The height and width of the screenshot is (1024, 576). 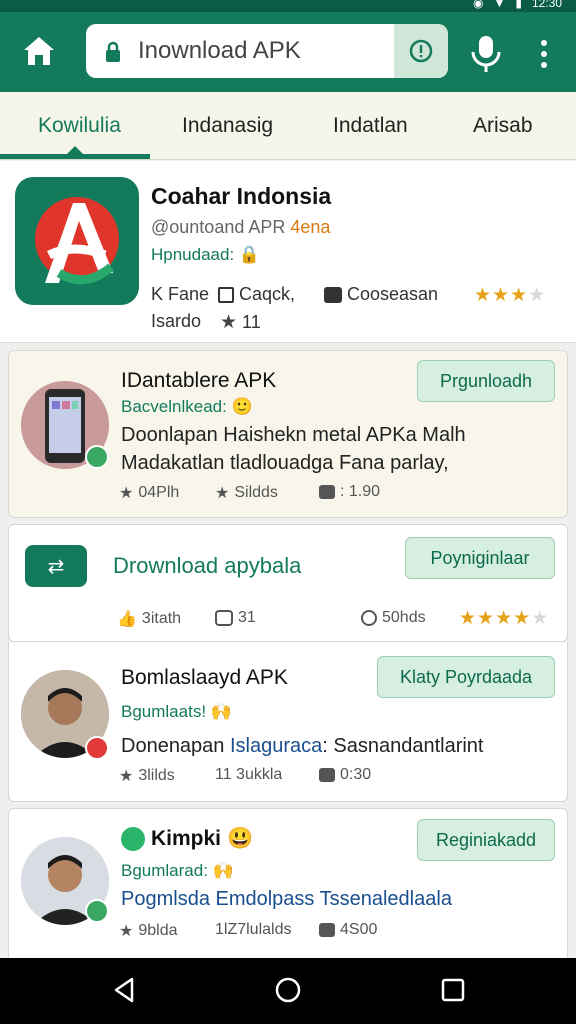 I want to click on more-vert-icon, so click(x=544, y=54).